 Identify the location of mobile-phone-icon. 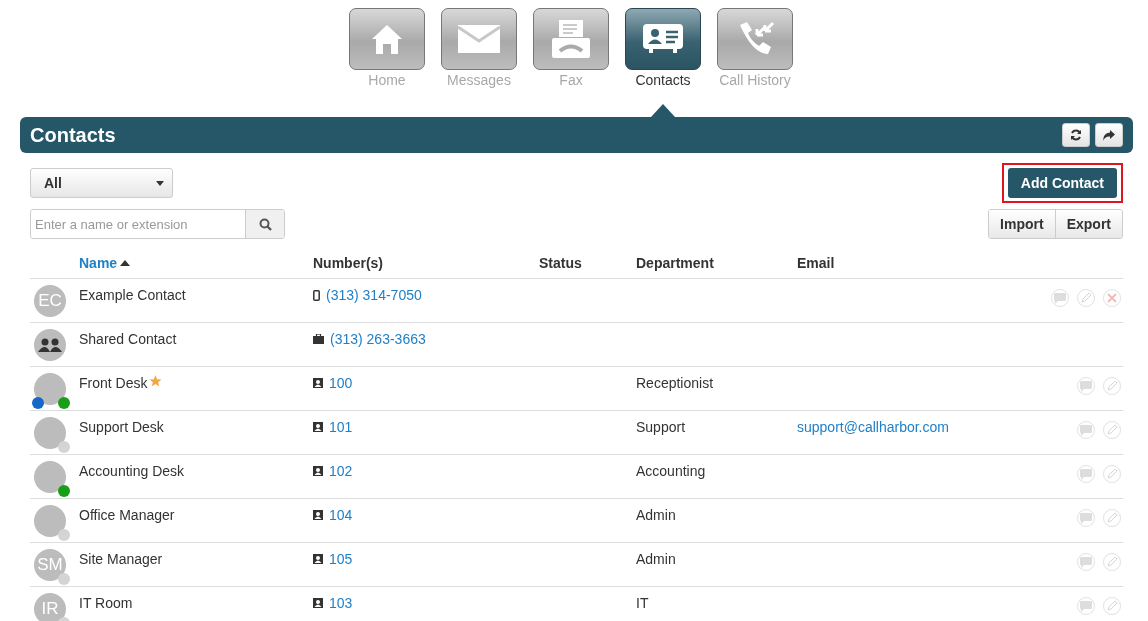
(316, 295).